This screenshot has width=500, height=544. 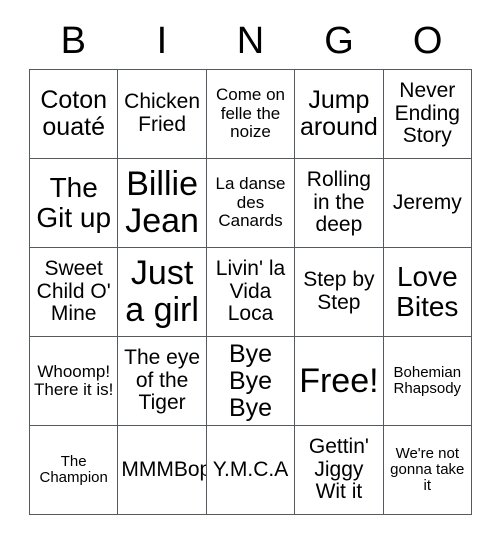 I want to click on bingo-cell-r5-c1: The Champion, so click(x=74, y=470).